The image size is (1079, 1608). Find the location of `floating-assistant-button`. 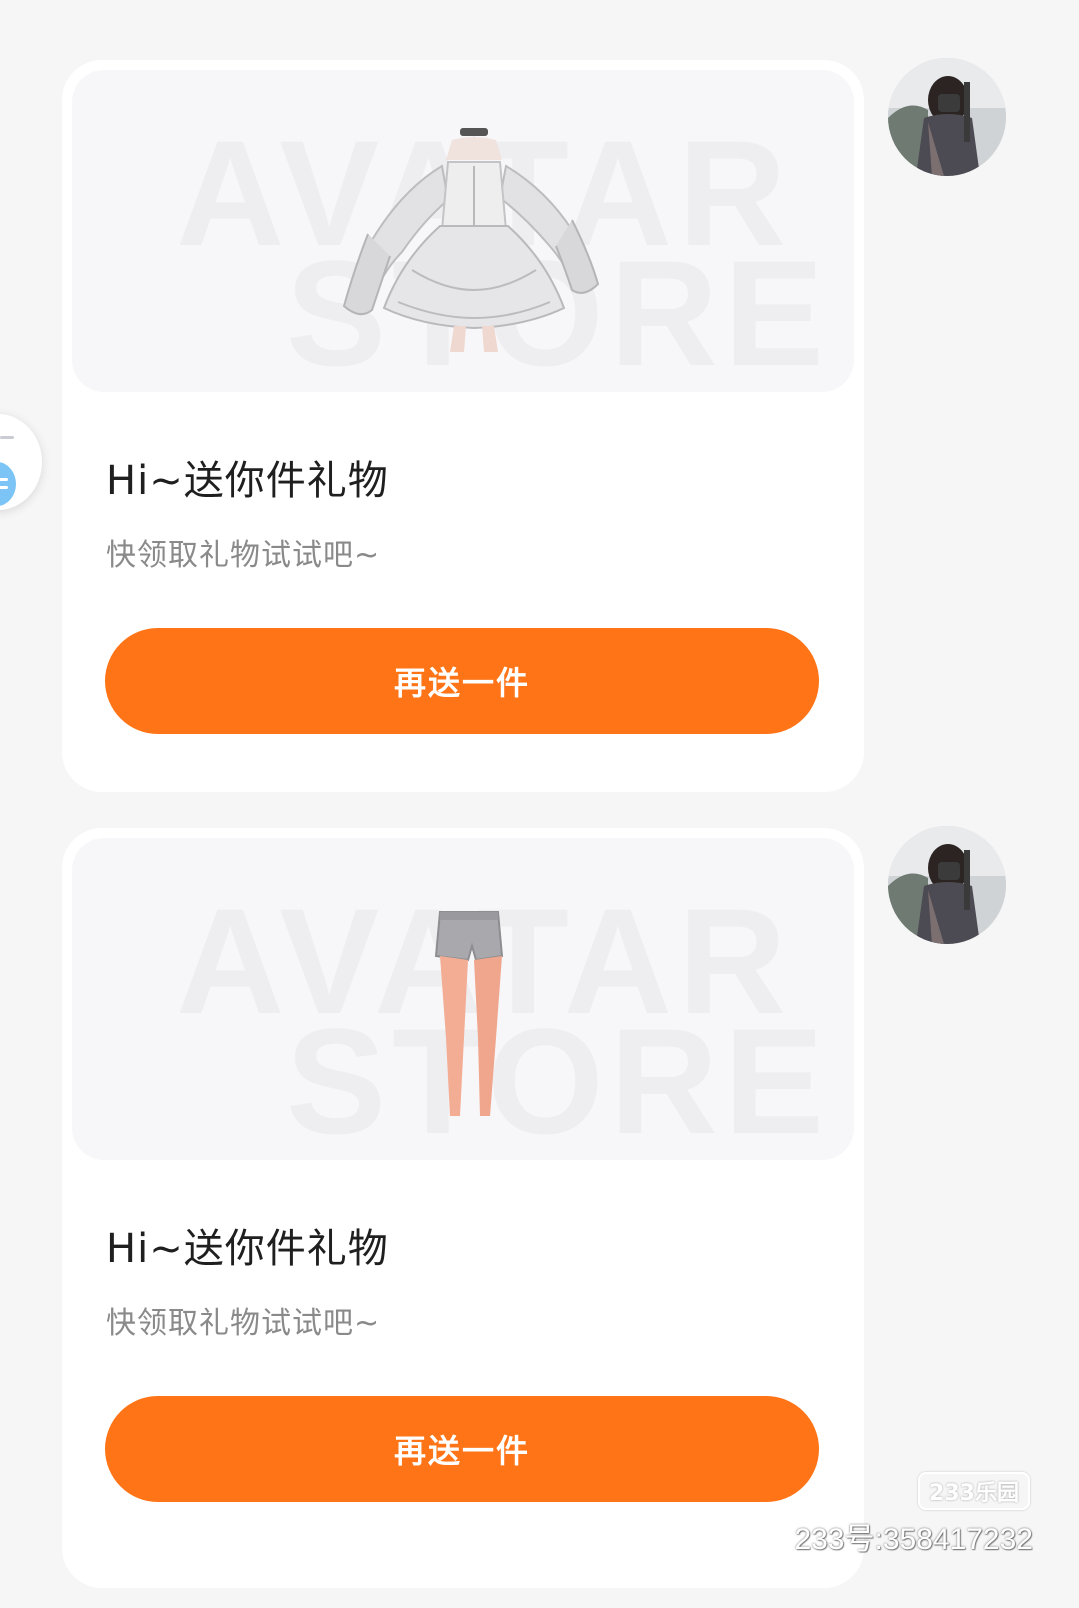

floating-assistant-button is located at coordinates (21, 462).